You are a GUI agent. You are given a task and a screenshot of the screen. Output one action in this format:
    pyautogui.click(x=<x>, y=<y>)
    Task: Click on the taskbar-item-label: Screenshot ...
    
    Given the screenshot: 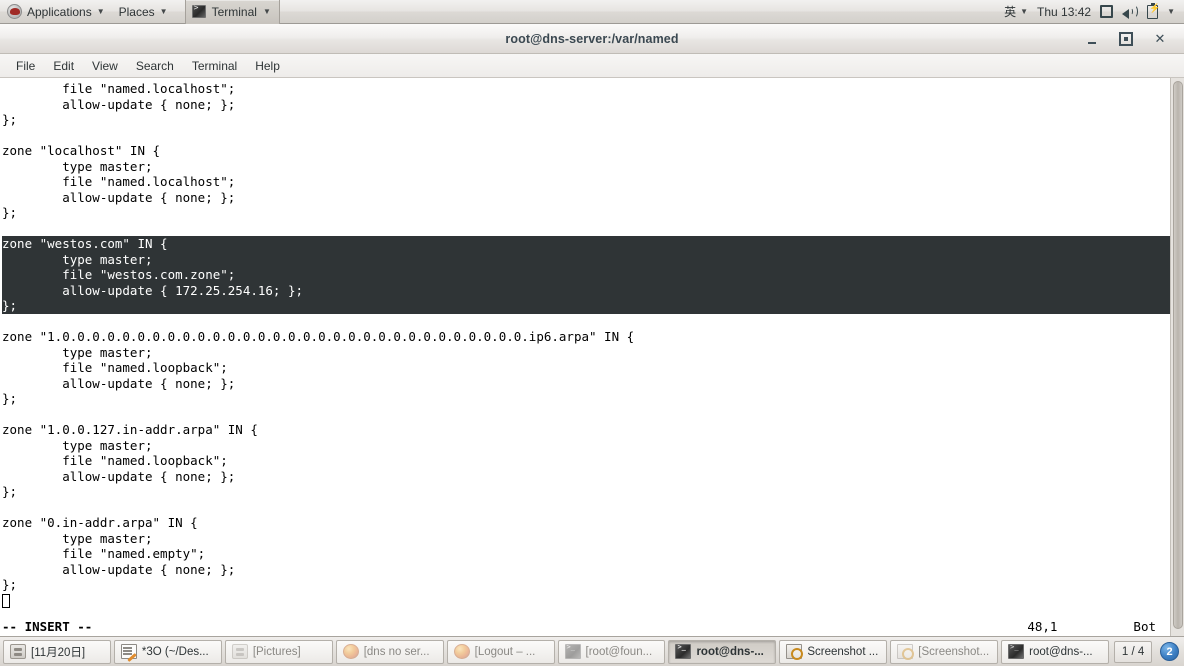 What is the action you would take?
    pyautogui.click(x=843, y=651)
    